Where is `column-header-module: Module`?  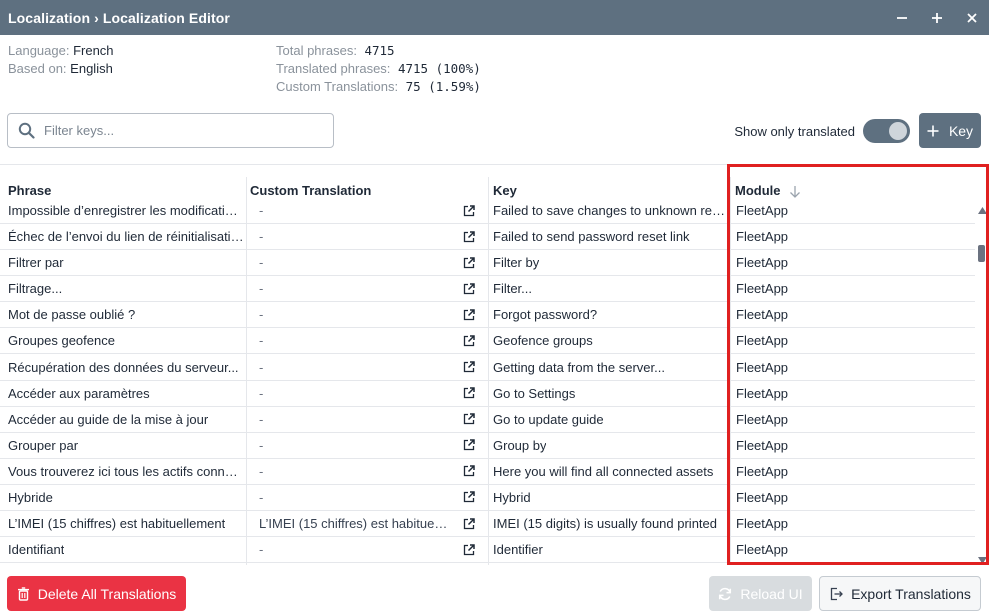 column-header-module: Module is located at coordinates (768, 184).